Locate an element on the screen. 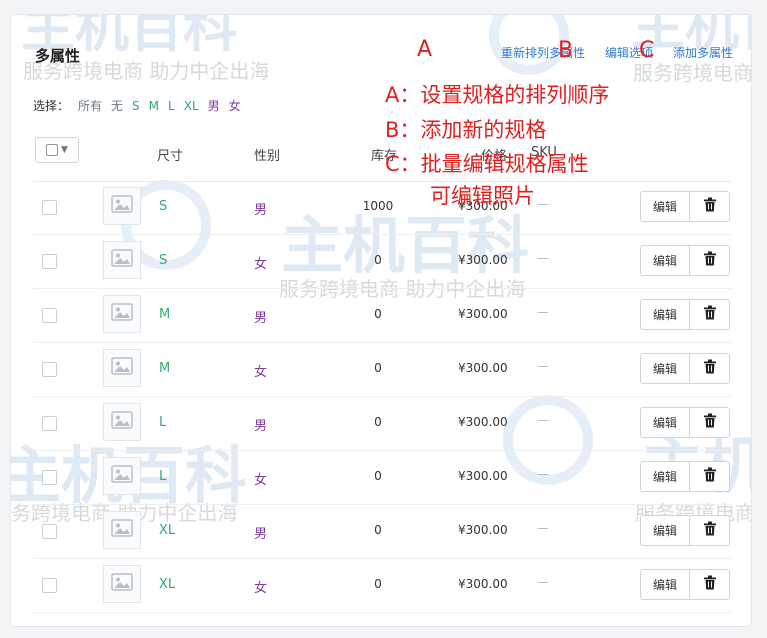 This screenshot has width=767, height=638. cell-size: M is located at coordinates (165, 368).